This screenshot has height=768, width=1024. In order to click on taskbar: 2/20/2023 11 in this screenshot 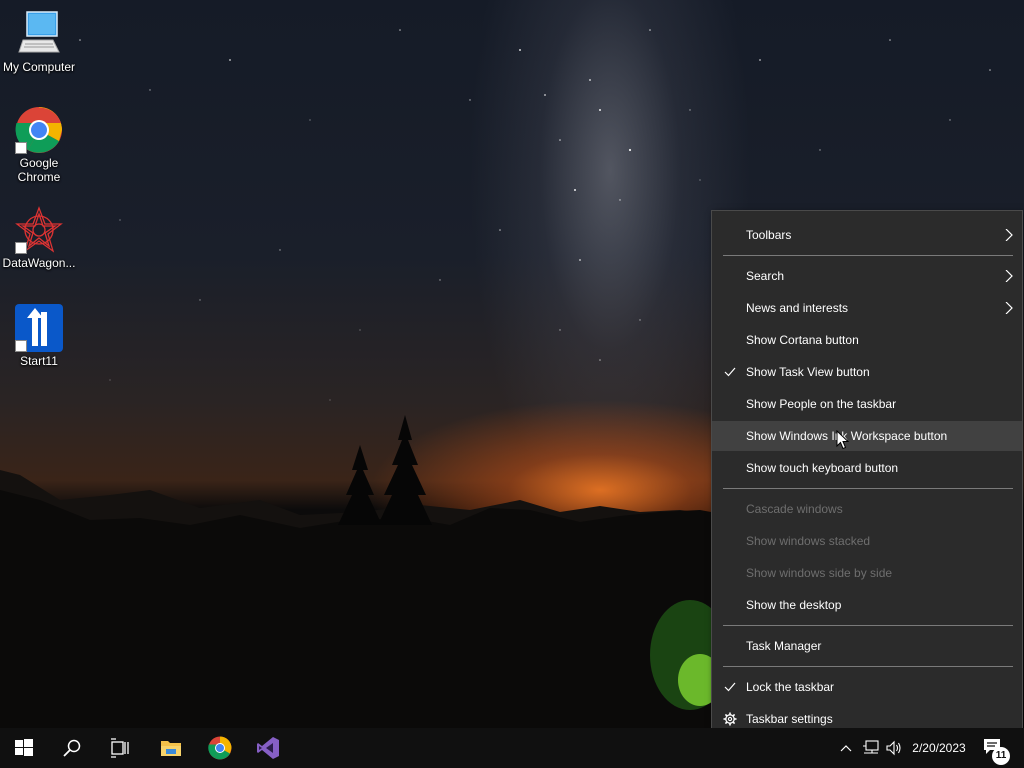, I will do `click(512, 748)`.